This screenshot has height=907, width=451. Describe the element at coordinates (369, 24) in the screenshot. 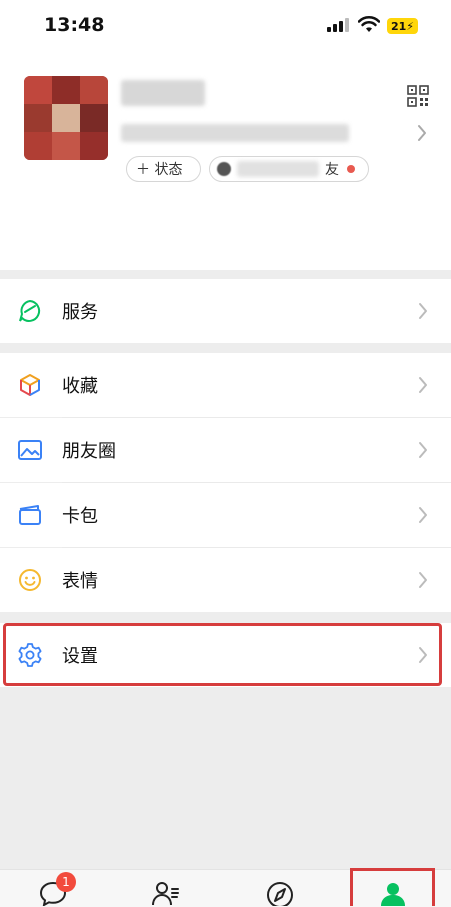

I see `wifi-icon` at that location.